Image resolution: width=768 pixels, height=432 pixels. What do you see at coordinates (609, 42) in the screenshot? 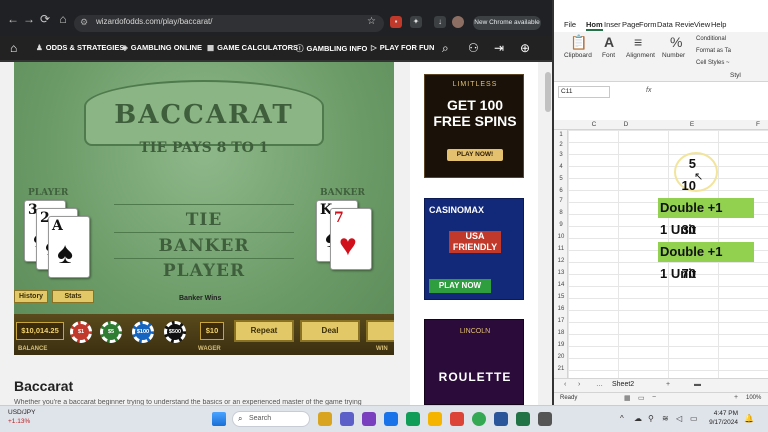
I see `font-icon: A` at bounding box center [609, 42].